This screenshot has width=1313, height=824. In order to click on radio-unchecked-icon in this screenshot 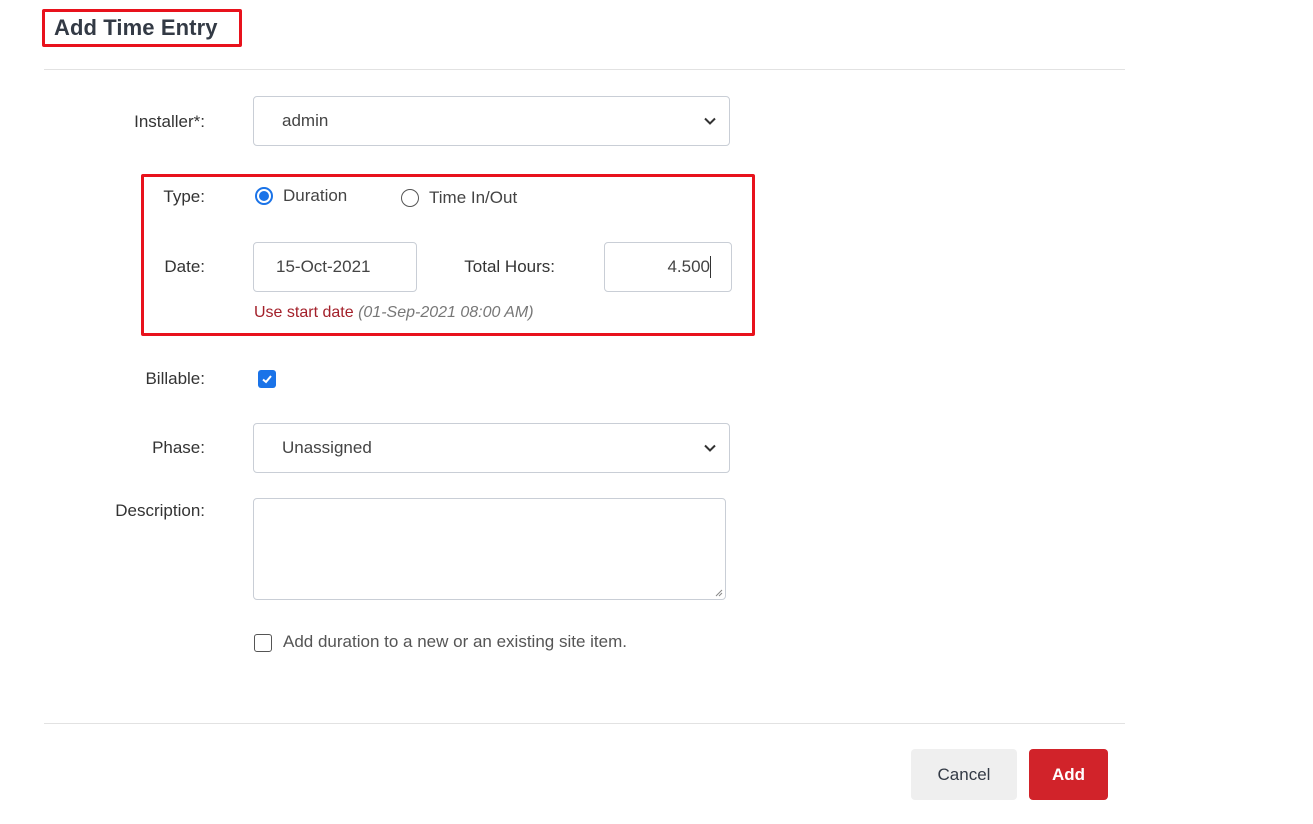, I will do `click(410, 198)`.